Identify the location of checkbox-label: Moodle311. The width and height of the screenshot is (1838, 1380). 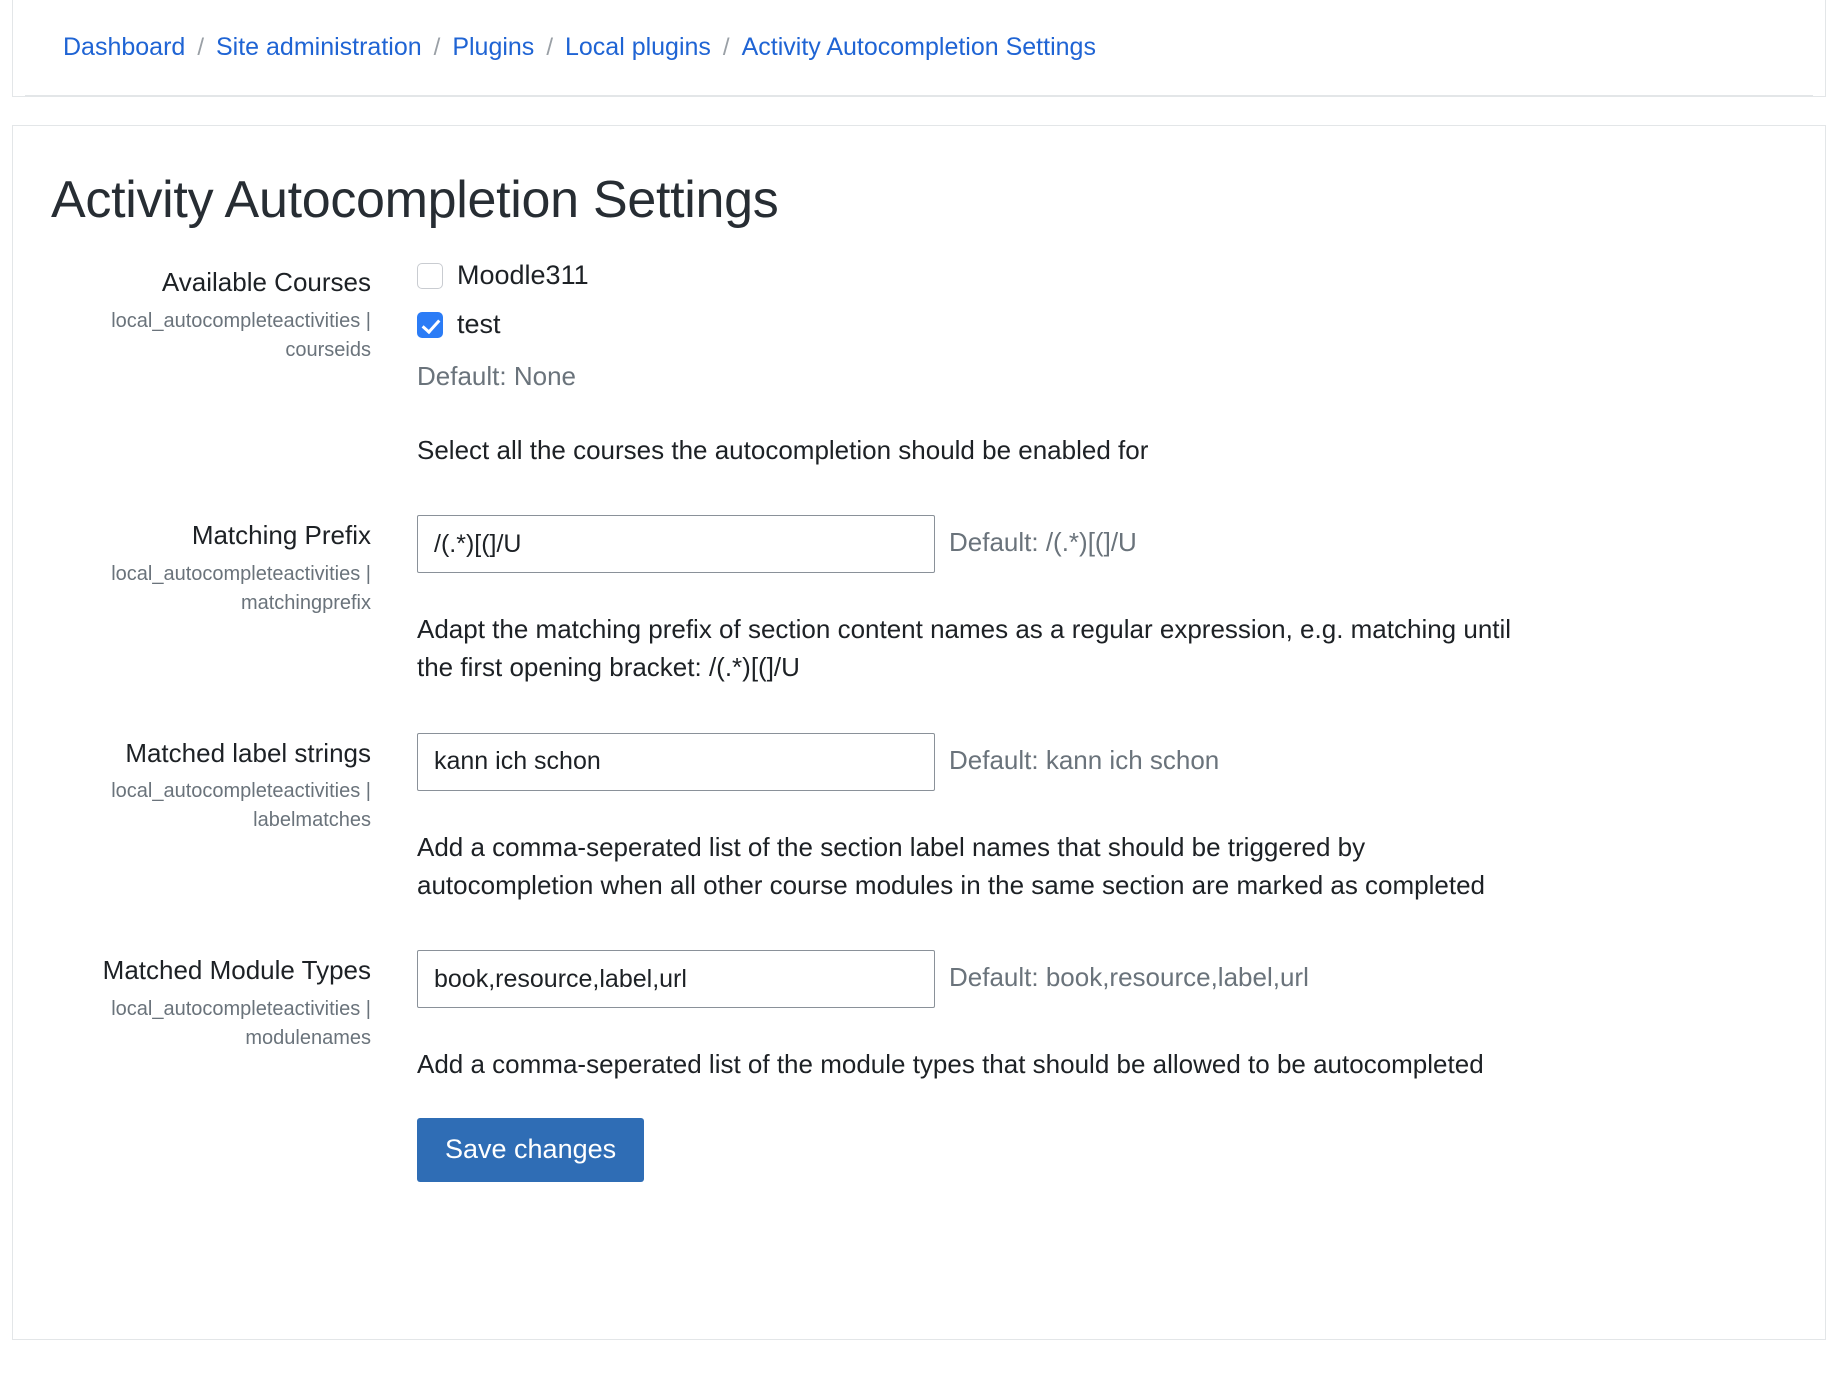
(523, 275).